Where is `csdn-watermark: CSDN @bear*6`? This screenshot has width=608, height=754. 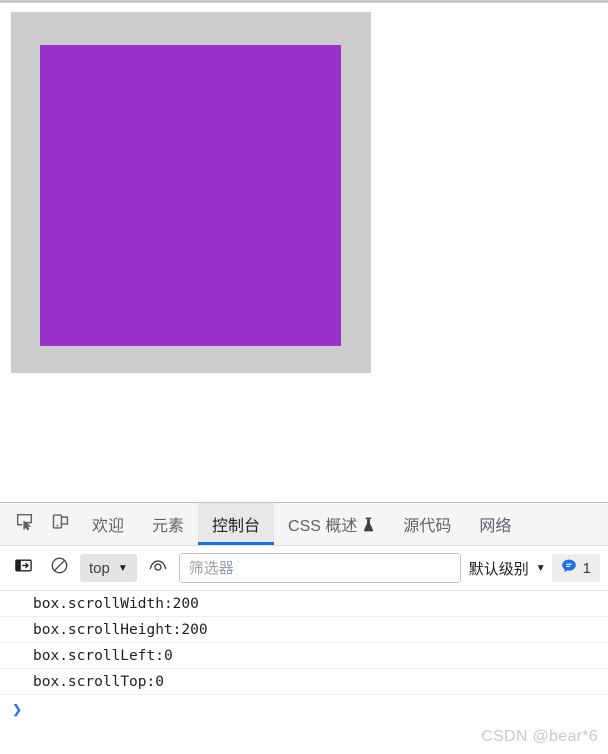 csdn-watermark: CSDN @bear*6 is located at coordinates (539, 736).